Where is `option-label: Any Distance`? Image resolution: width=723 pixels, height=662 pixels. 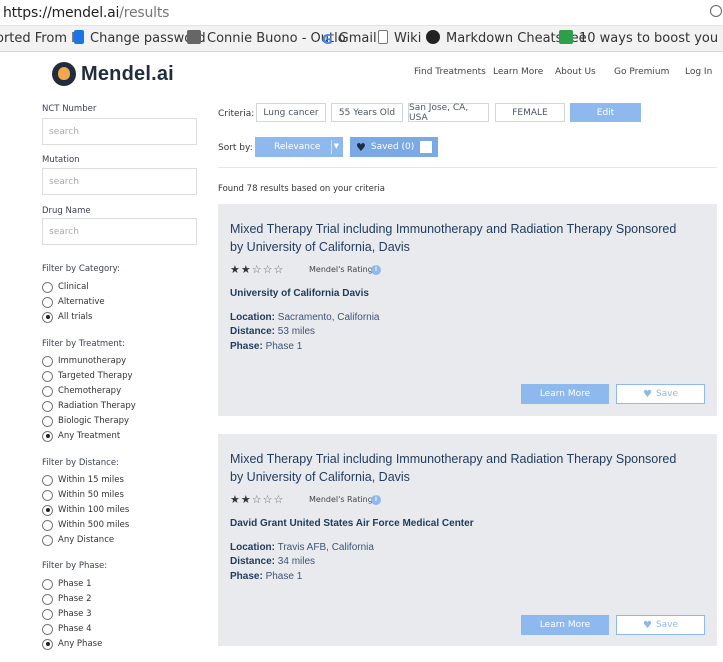 option-label: Any Distance is located at coordinates (86, 540).